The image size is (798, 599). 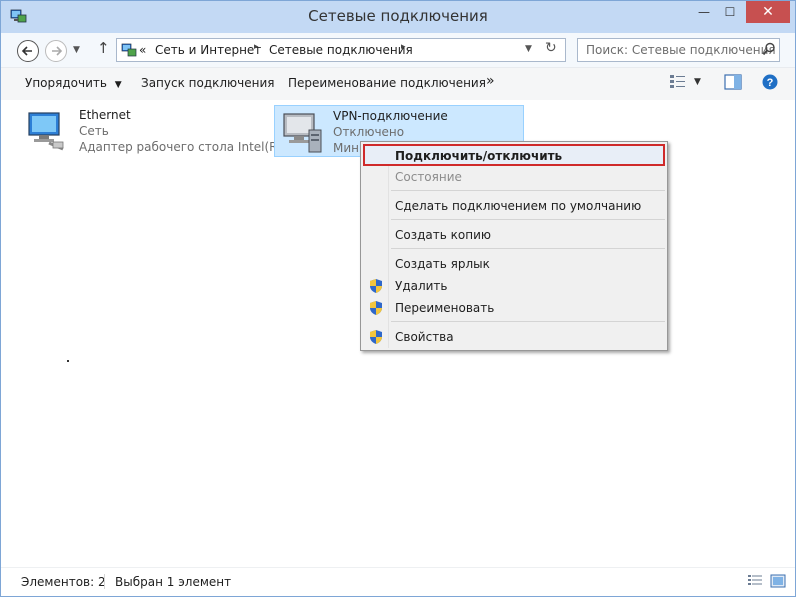 I want to click on forward-button, so click(x=56, y=51).